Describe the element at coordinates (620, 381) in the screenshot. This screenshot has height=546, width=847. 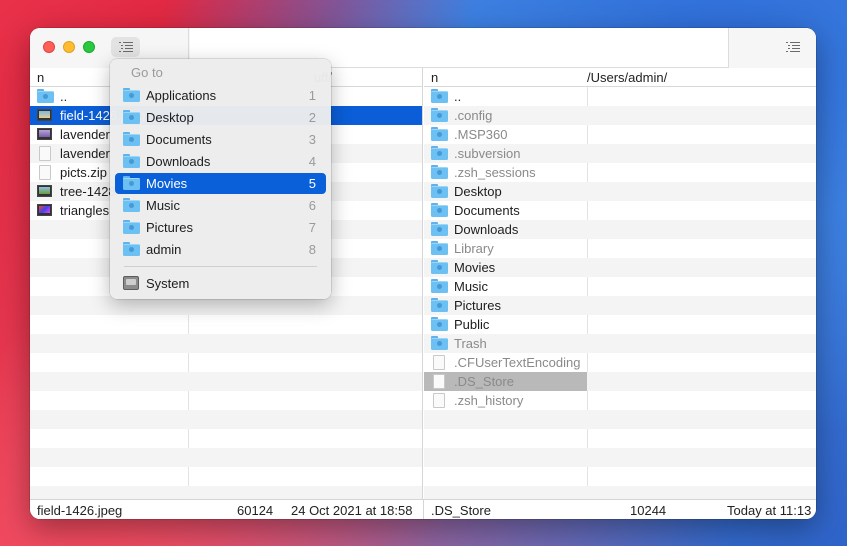
I see `file-row: .DS_Store` at that location.